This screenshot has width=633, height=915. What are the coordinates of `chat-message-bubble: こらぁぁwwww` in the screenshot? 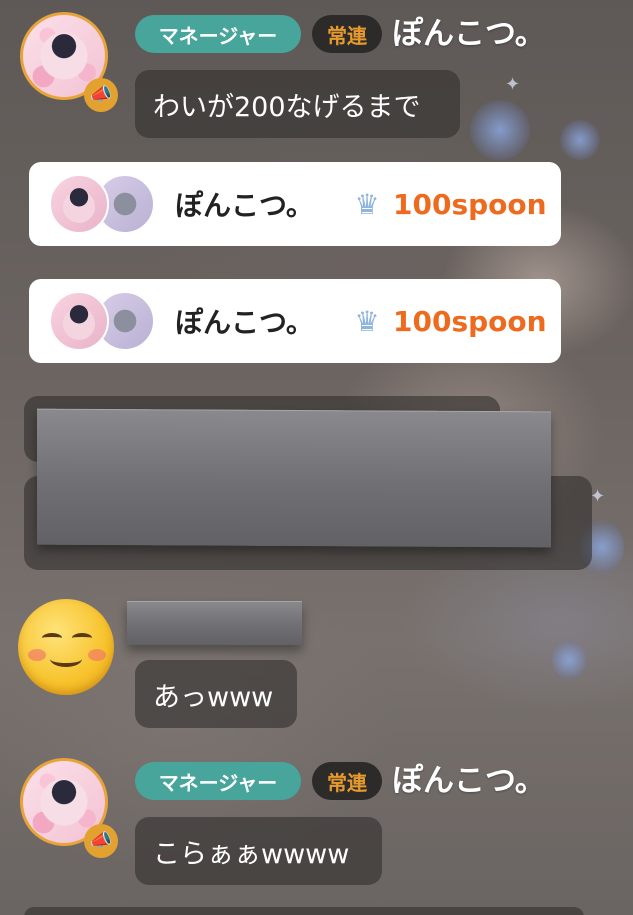 It's located at (258, 851).